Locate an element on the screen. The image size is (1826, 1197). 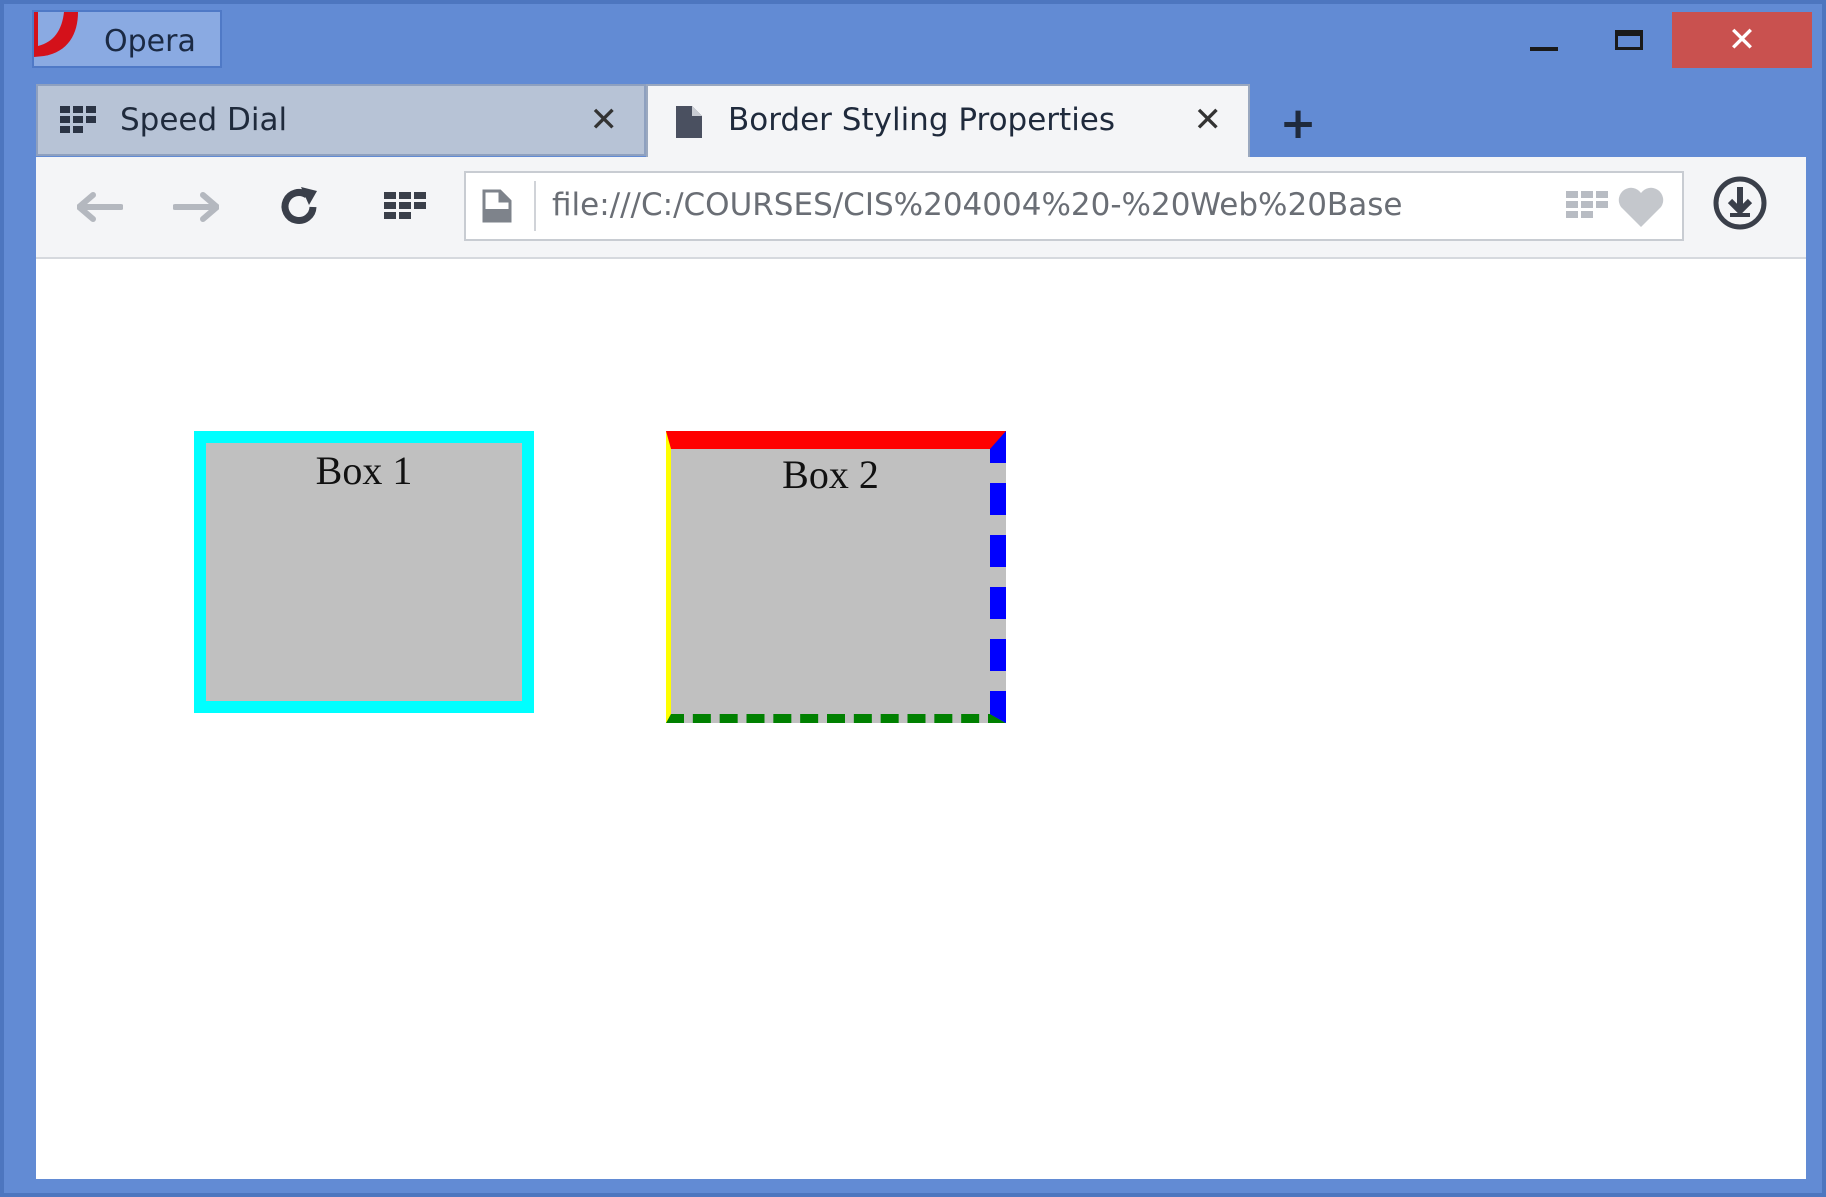
forward-button is located at coordinates (196, 207).